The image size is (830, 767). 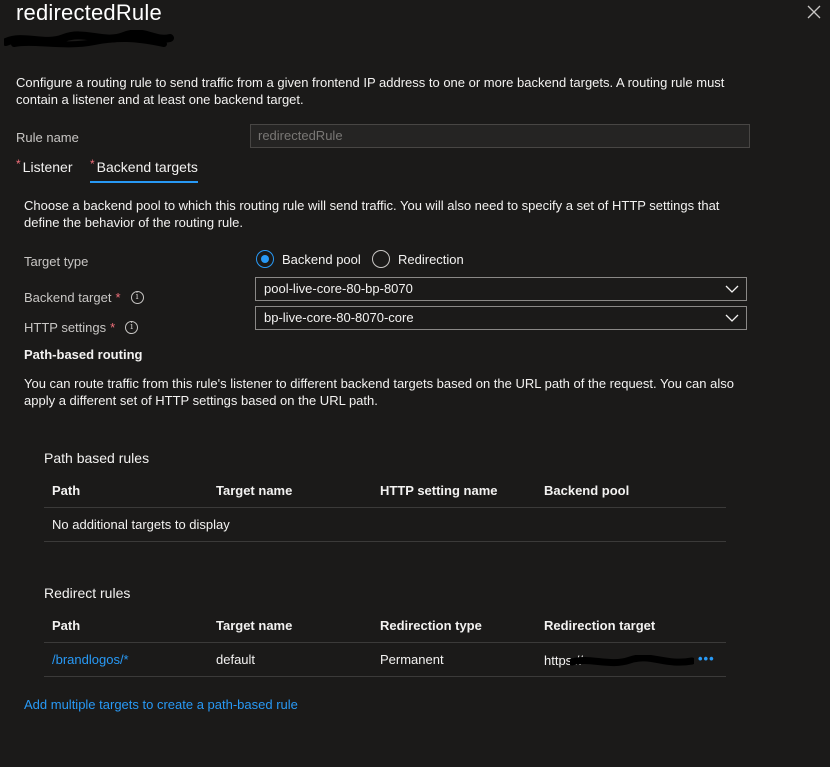 I want to click on close-icon, so click(x=814, y=12).